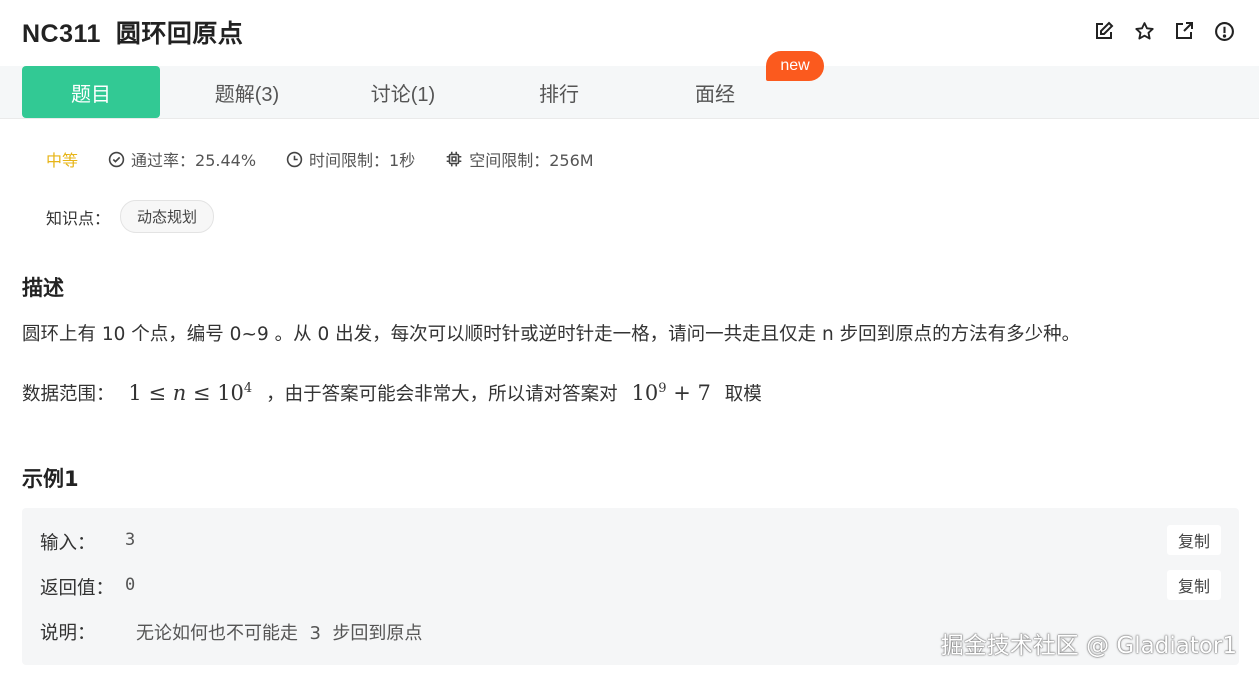  Describe the element at coordinates (403, 92) in the screenshot. I see `tab-discussion: 讨论(1)` at that location.